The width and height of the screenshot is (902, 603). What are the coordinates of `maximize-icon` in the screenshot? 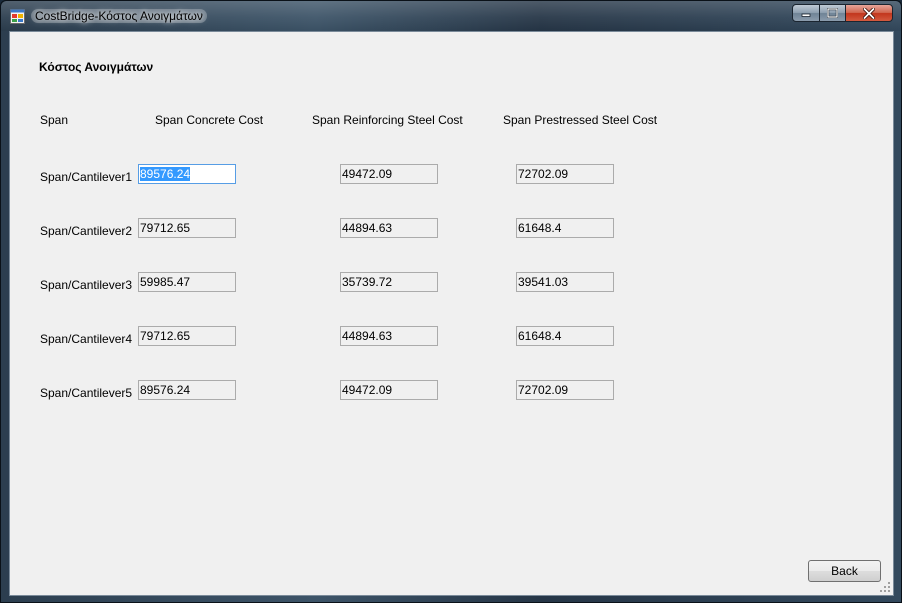 It's located at (832, 13).